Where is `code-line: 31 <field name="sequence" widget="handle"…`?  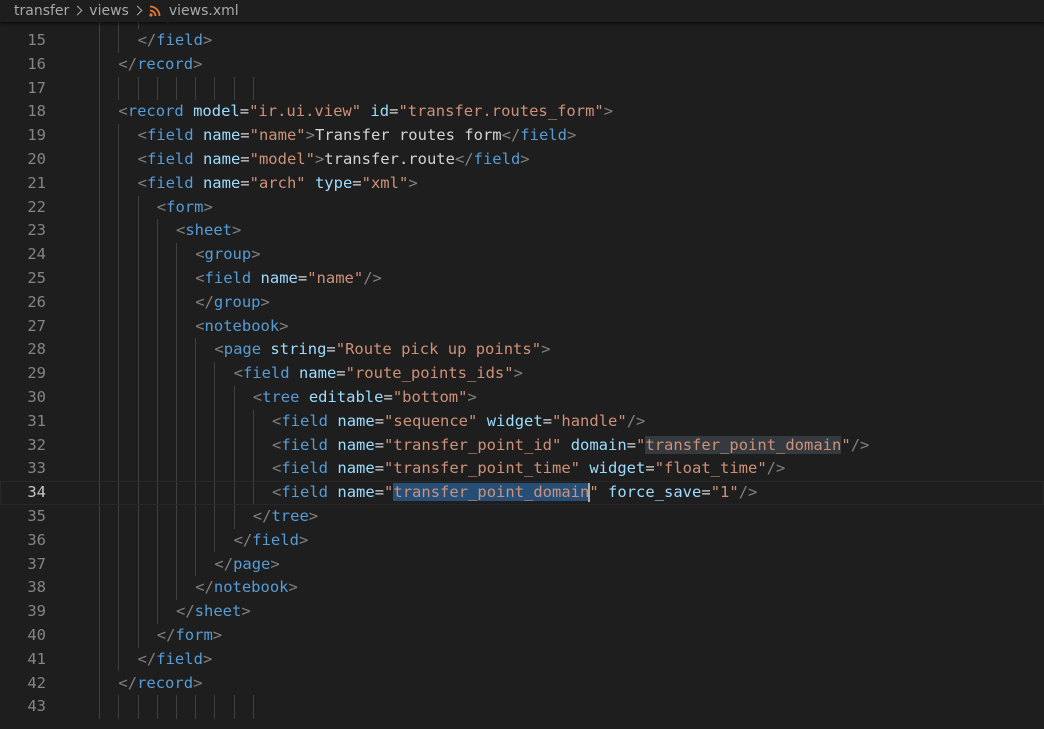 code-line: 31 <field name="sequence" widget="handle"… is located at coordinates (522, 422).